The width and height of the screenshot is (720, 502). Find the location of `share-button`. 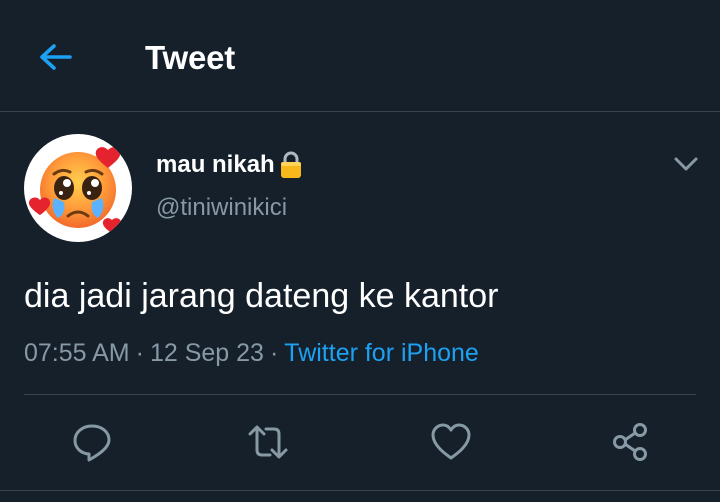

share-button is located at coordinates (630, 442).